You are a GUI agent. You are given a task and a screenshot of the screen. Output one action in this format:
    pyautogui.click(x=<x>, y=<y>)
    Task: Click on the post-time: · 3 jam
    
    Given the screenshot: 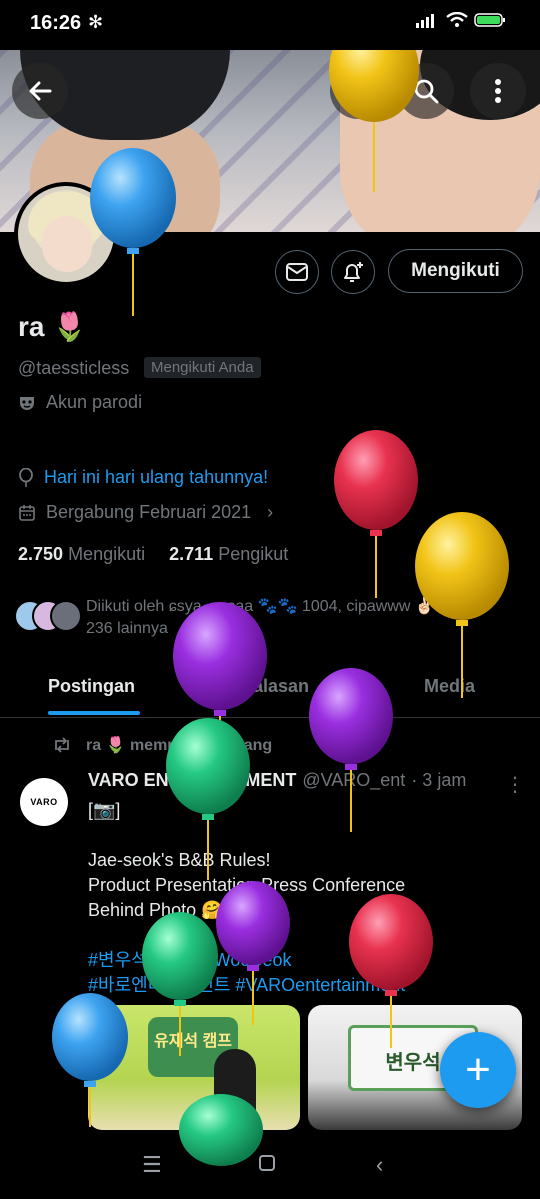 What is the action you would take?
    pyautogui.click(x=439, y=780)
    